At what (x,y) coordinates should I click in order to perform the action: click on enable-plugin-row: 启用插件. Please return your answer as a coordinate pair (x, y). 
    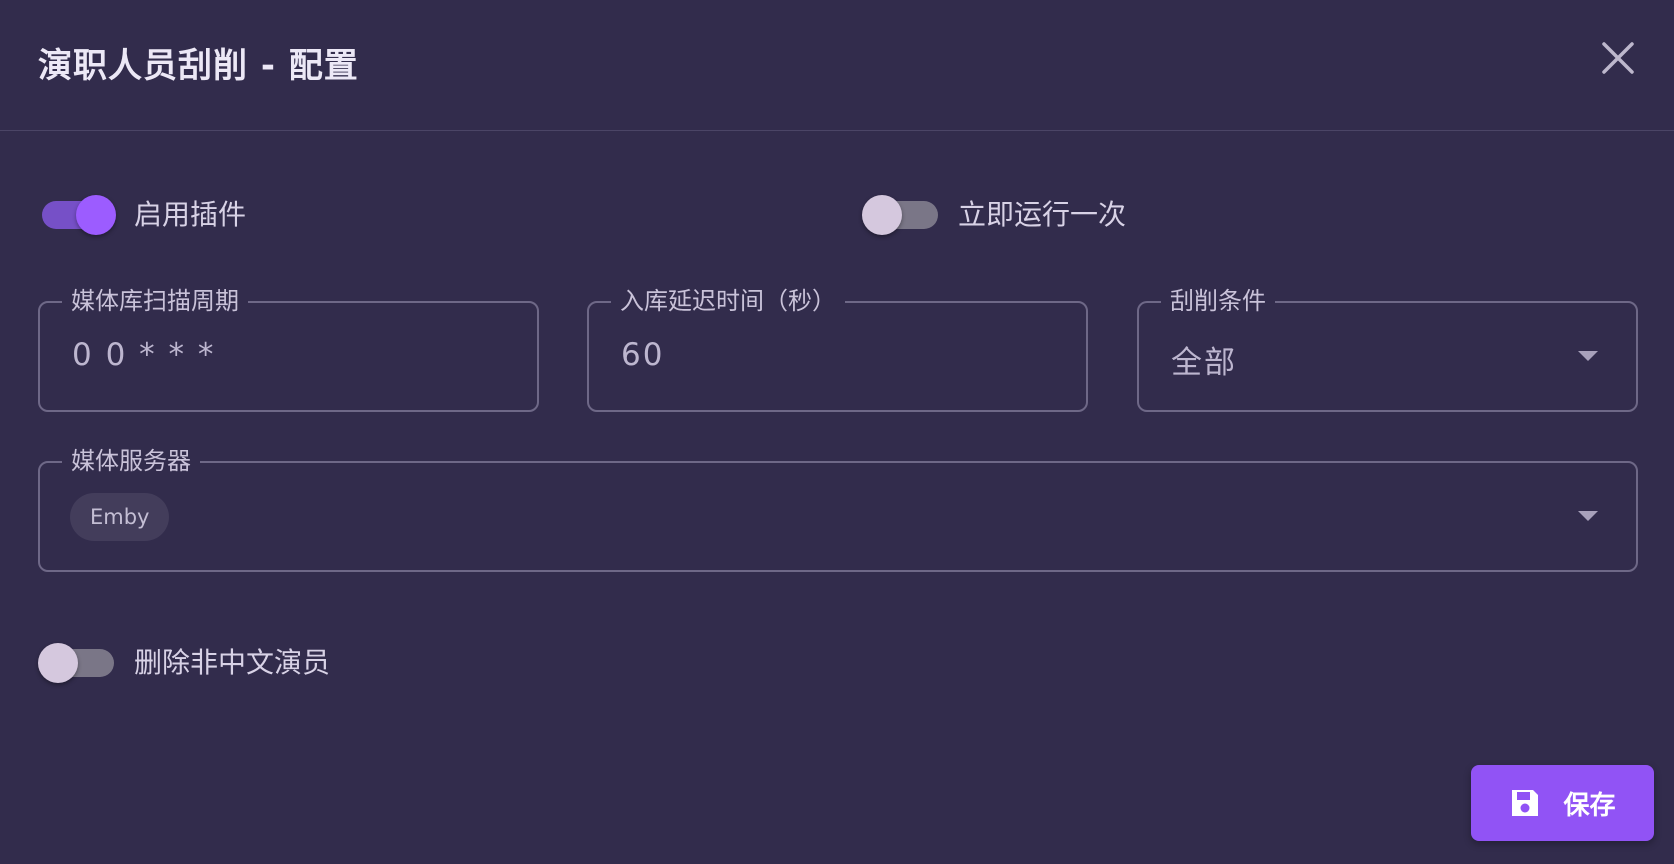
    Looking at the image, I should click on (142, 214).